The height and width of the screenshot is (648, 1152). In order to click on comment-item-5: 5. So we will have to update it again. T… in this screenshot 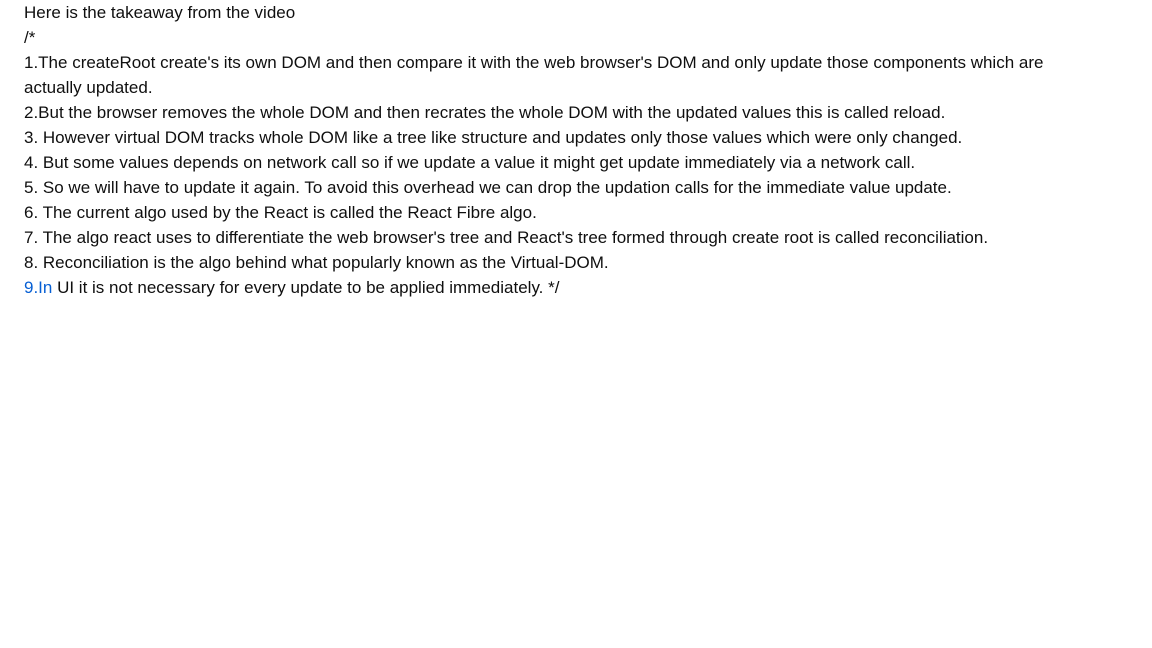, I will do `click(488, 187)`.